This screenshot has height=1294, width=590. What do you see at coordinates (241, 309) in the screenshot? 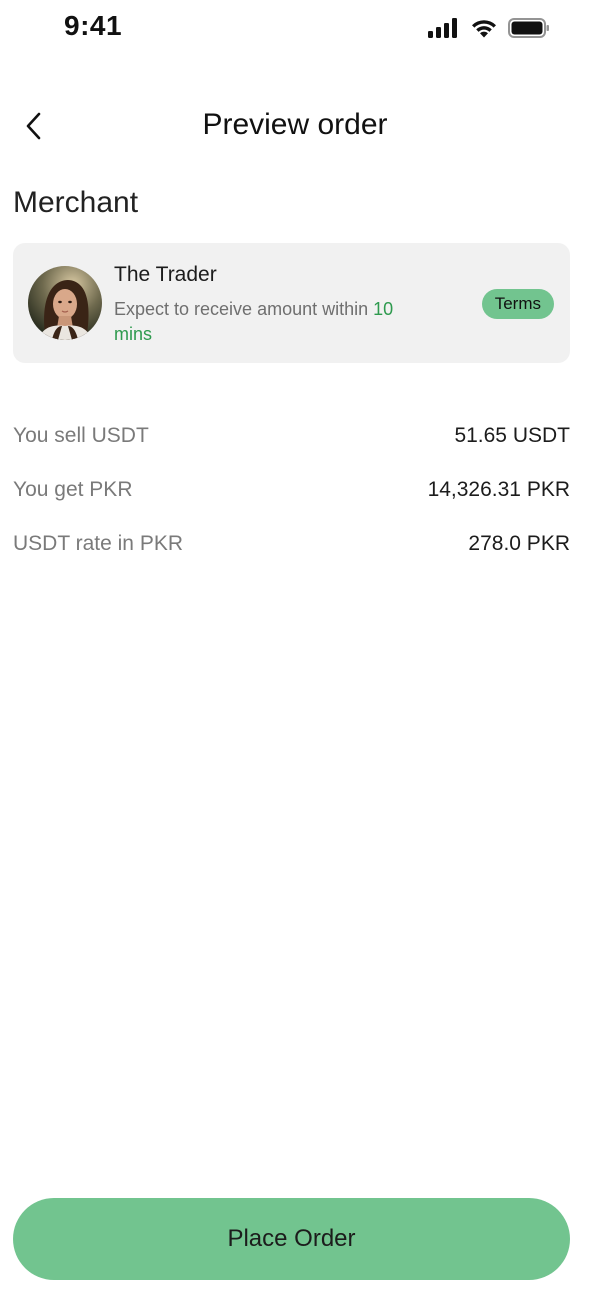
I see `merchant-eta-prefix: Expect to receive amount within` at bounding box center [241, 309].